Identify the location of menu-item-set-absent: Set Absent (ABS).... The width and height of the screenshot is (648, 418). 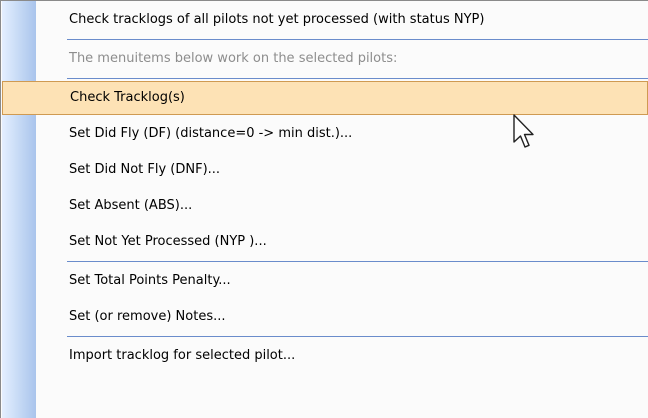
(324, 206).